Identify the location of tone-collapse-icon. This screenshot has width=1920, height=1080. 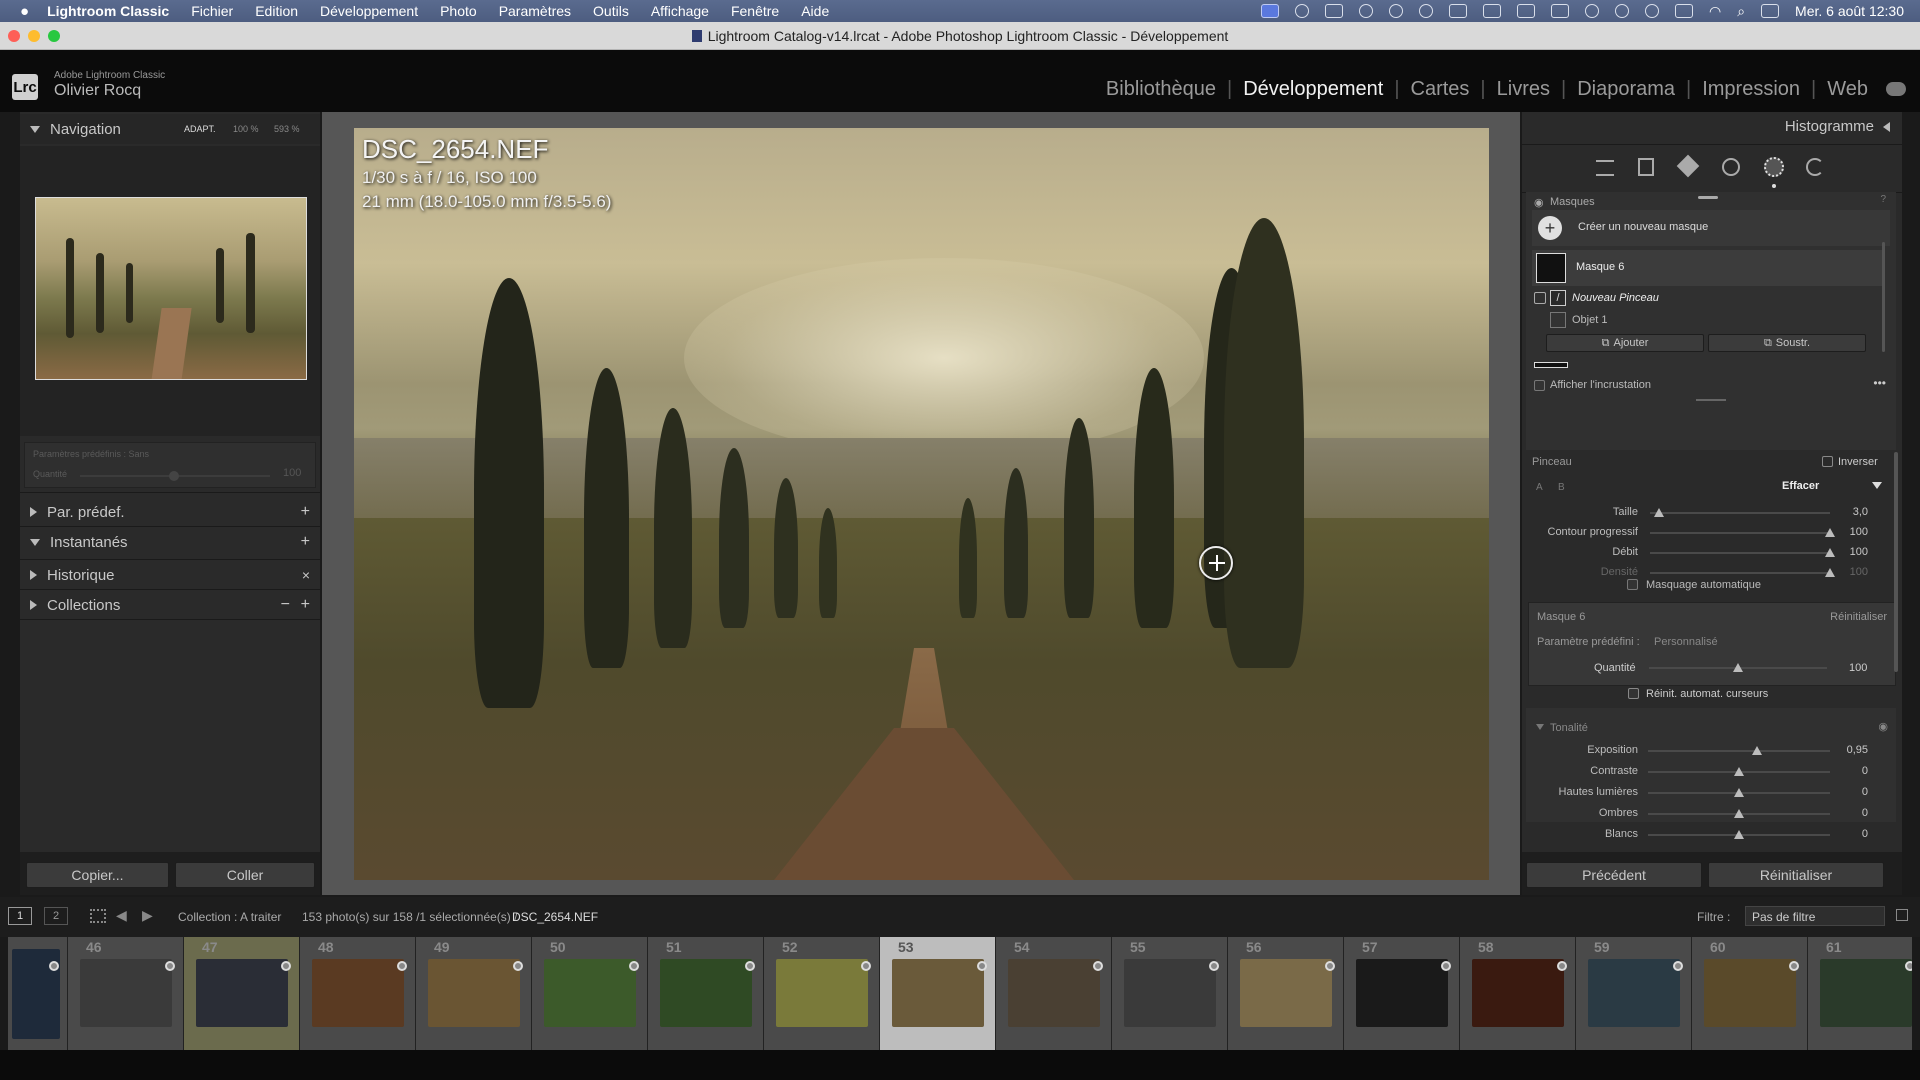
(1540, 727).